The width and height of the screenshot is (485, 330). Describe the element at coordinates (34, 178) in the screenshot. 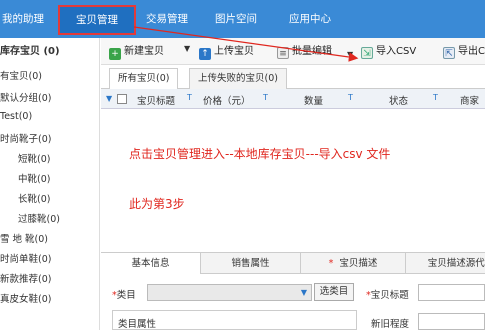

I see `sidebar-item-mid-boots: 中靴(0)` at that location.